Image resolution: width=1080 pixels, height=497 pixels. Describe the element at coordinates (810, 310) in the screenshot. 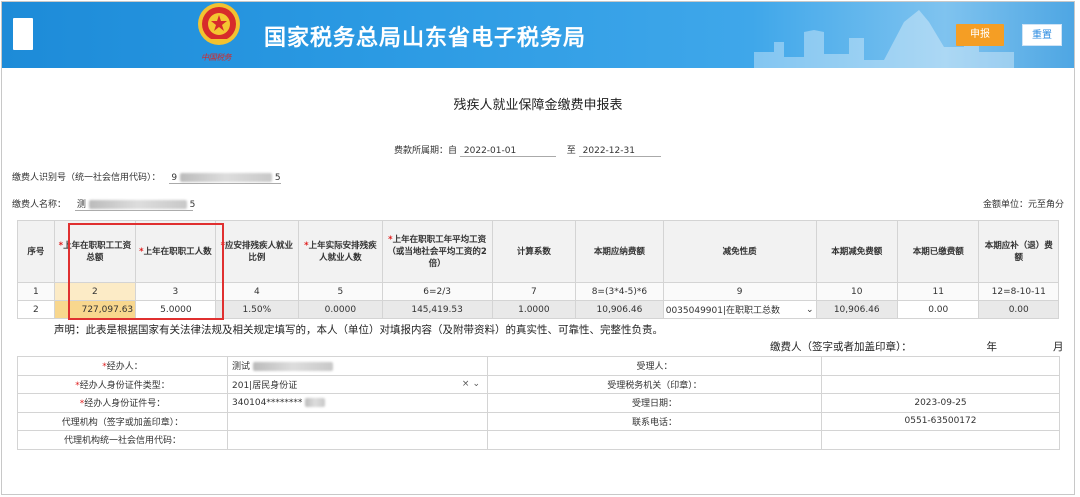

I see `chevron-down-icon: ⌄` at that location.